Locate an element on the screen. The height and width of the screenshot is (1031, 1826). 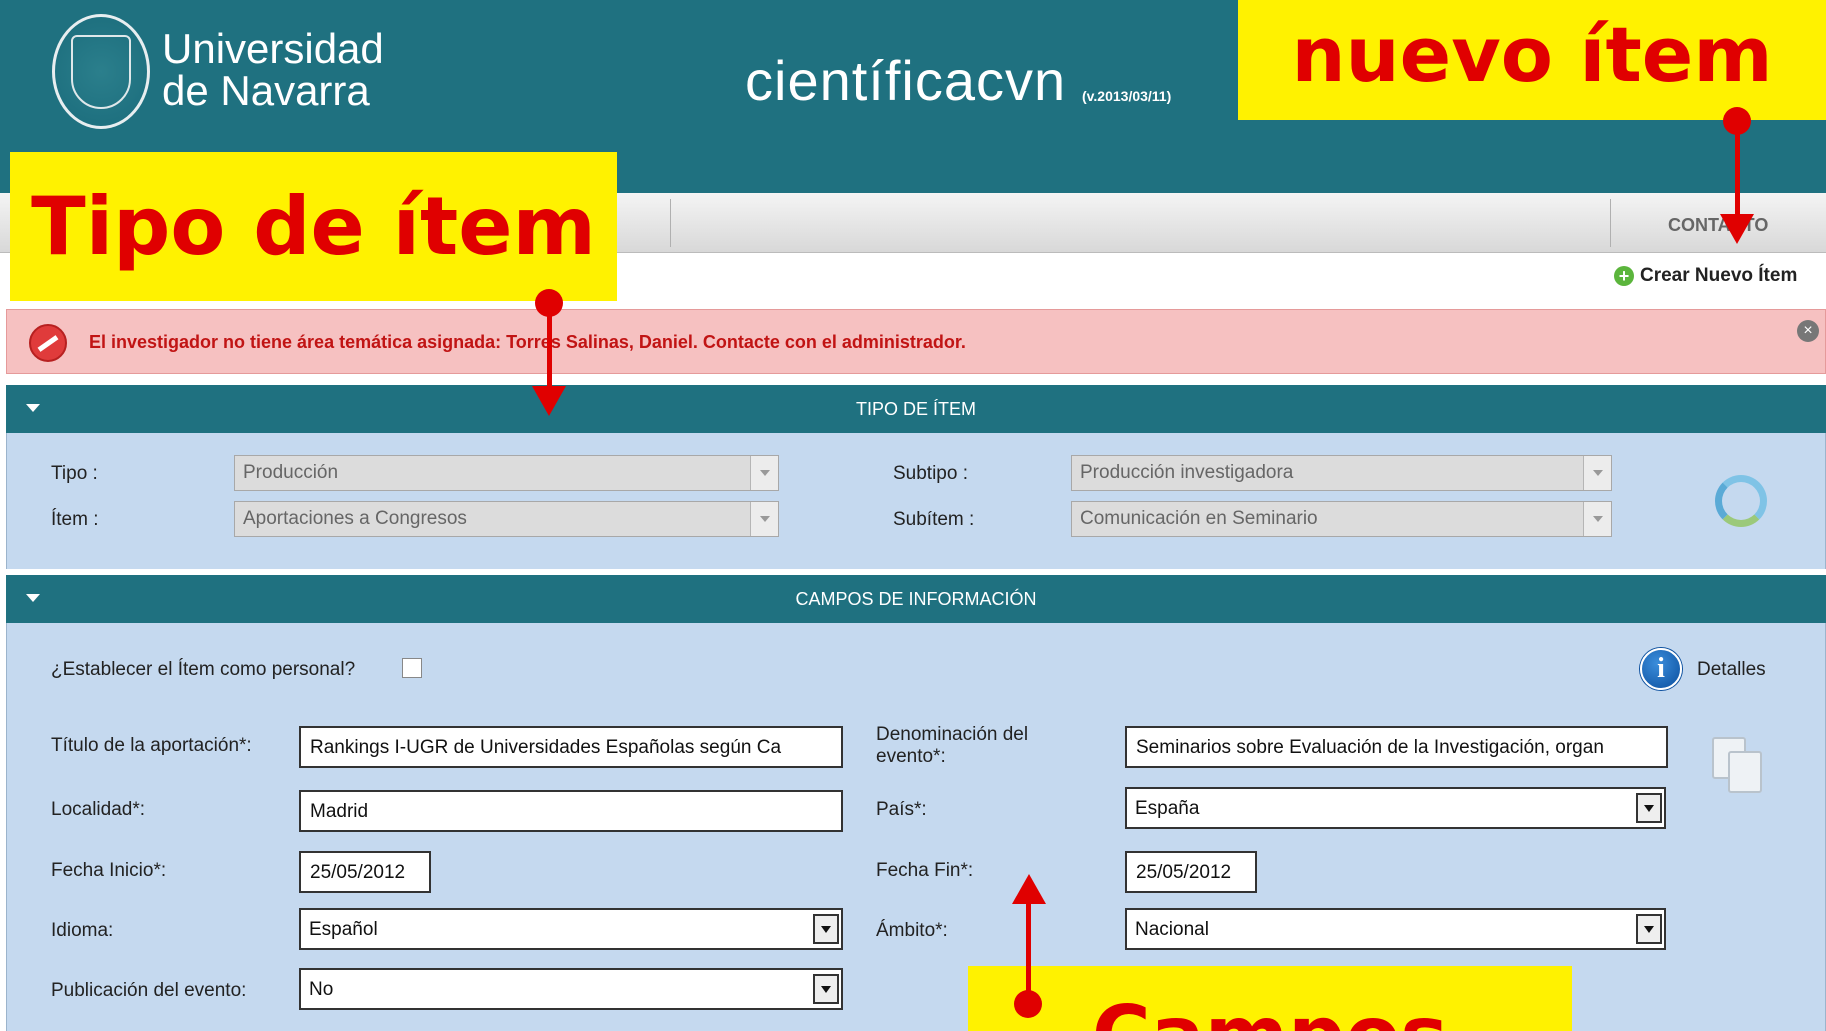
idioma-label: Idioma: is located at coordinates (82, 930).